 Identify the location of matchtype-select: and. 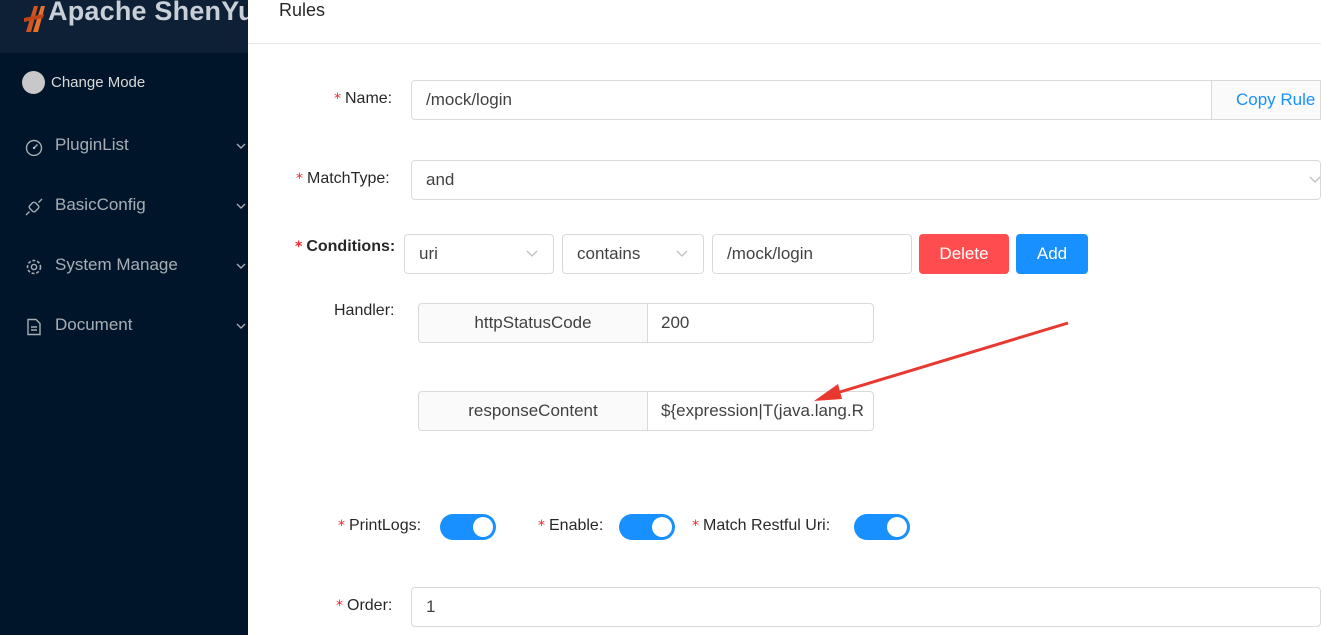
(866, 180).